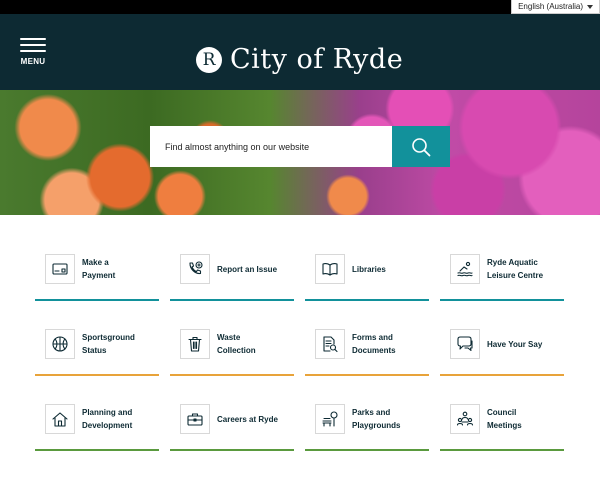 This screenshot has height=480, width=600. I want to click on quick-link-label-line: Waste, so click(229, 337).